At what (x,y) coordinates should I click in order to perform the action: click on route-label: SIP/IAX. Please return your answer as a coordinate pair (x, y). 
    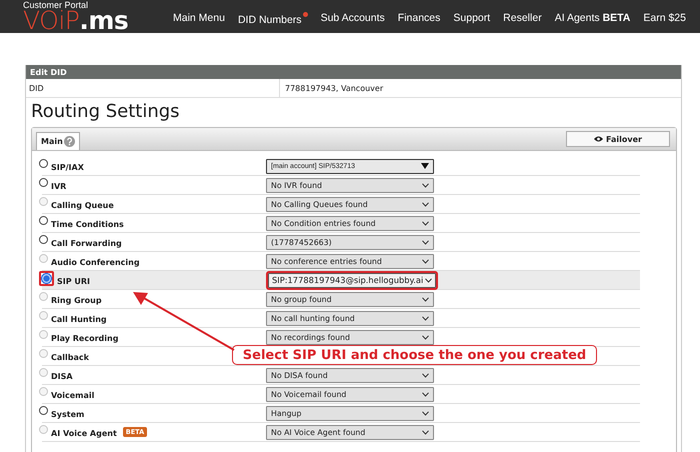
    Looking at the image, I should click on (67, 167).